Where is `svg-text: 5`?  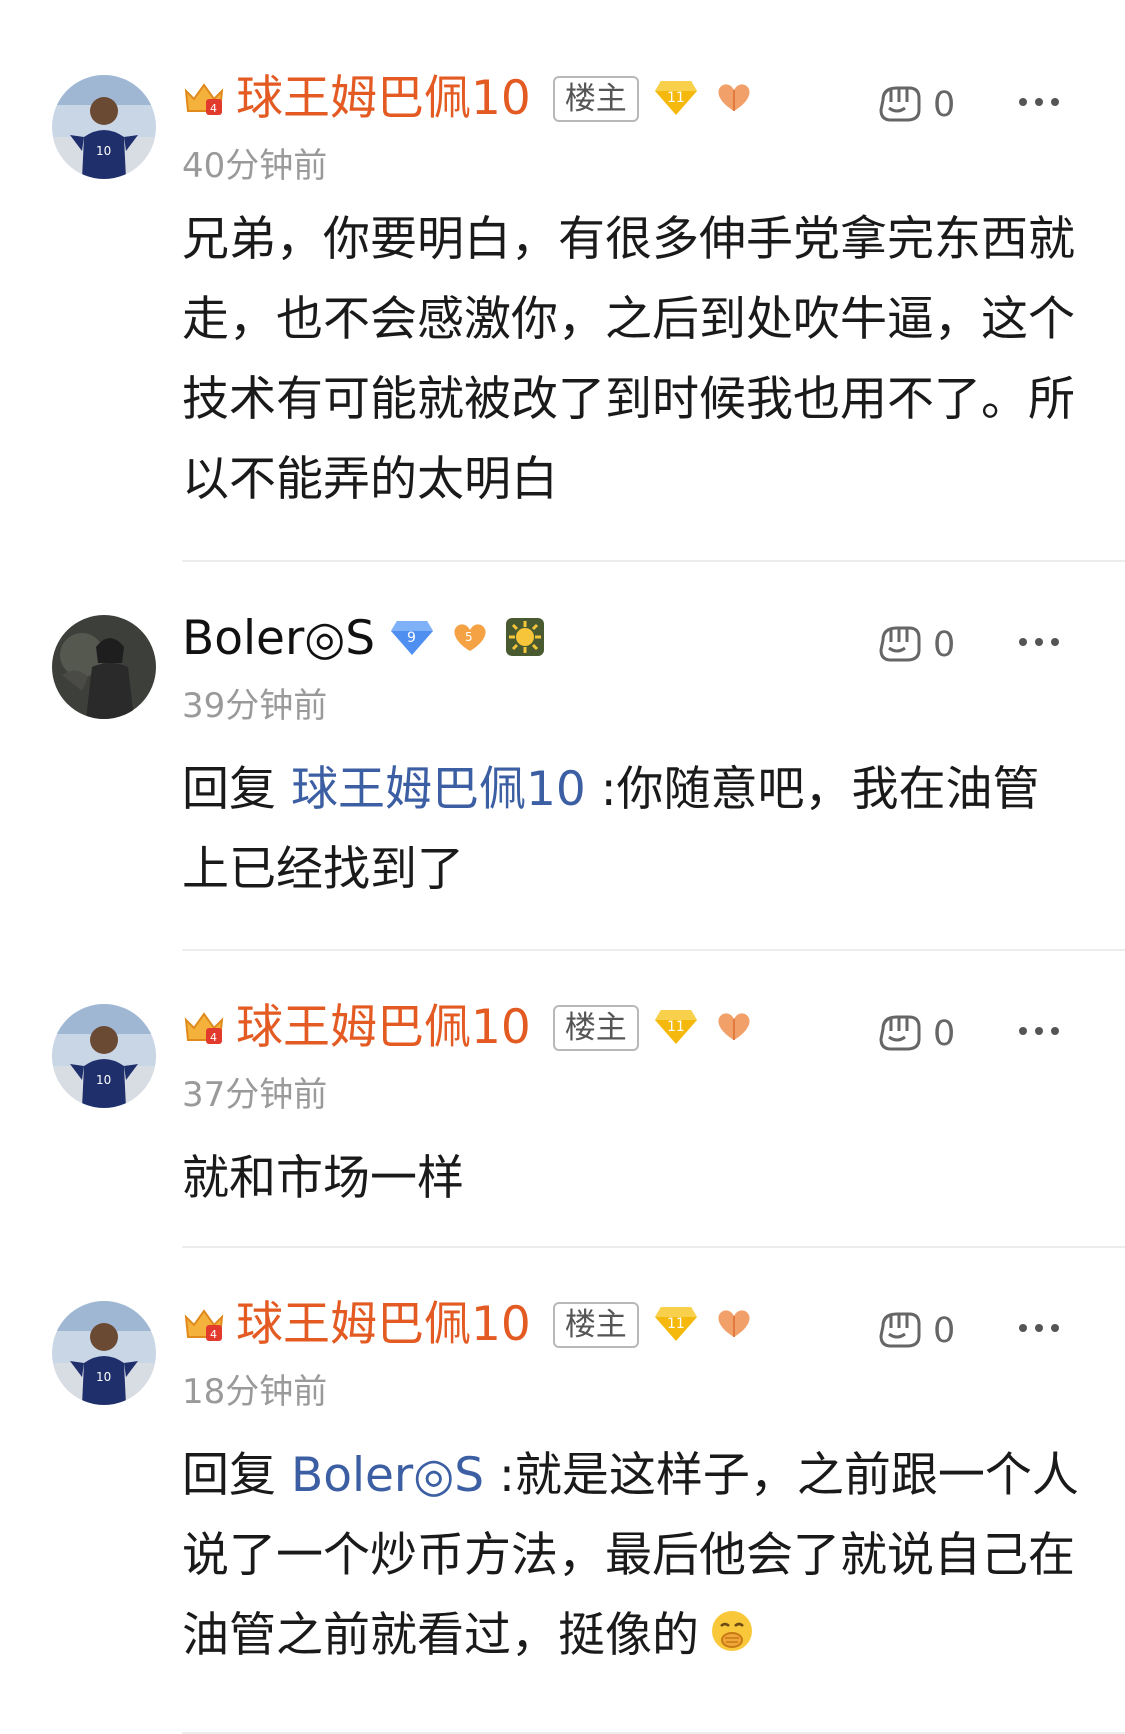
svg-text: 5 is located at coordinates (469, 637).